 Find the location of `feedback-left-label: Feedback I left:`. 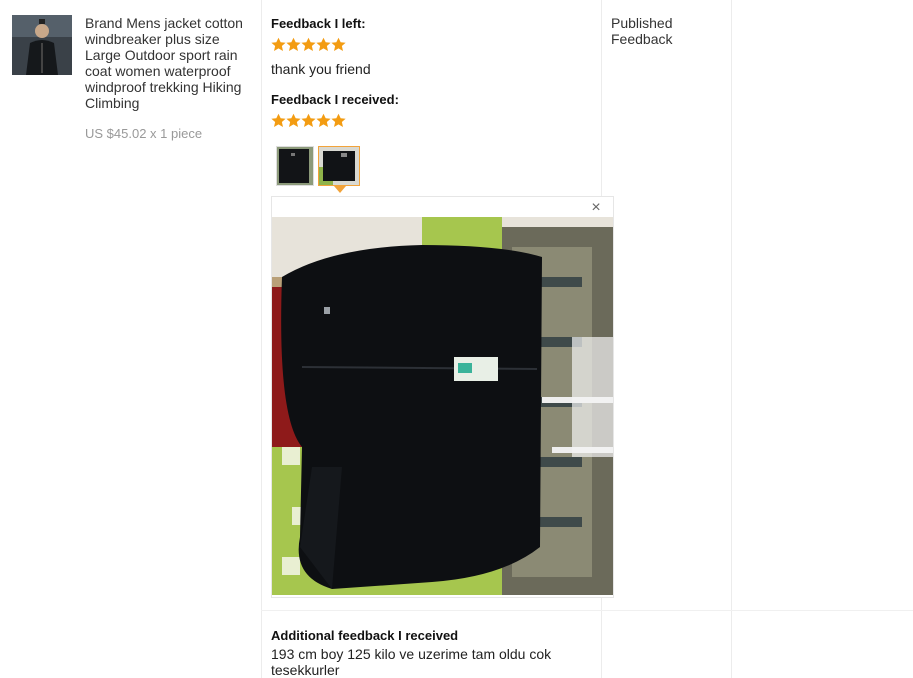

feedback-left-label: Feedback I left: is located at coordinates (318, 23).